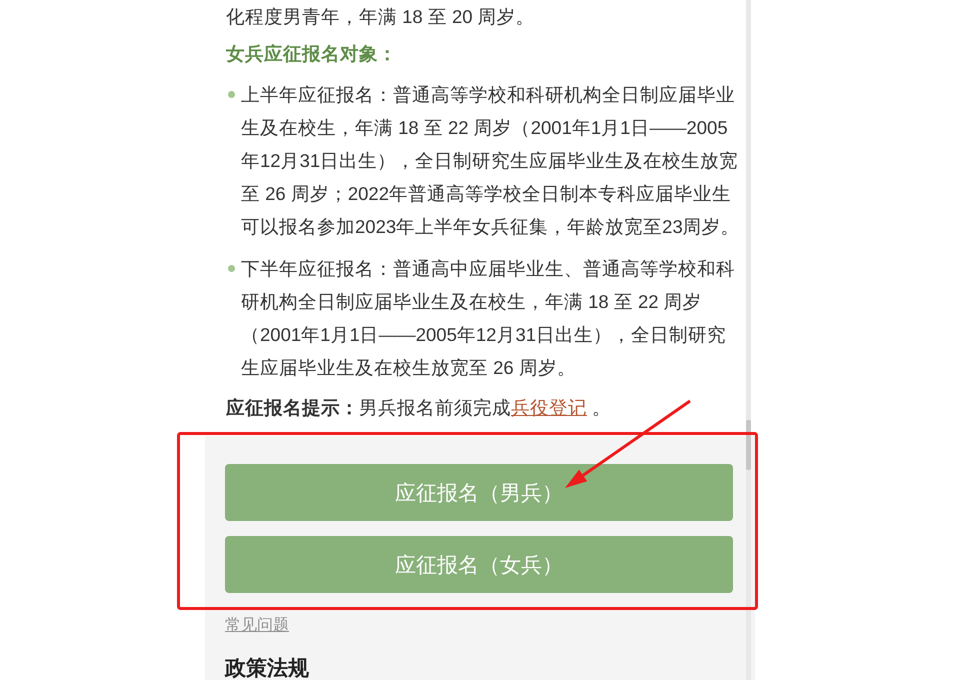 The image size is (960, 680). What do you see at coordinates (479, 492) in the screenshot?
I see `enlist-button: 应征报名（男兵）` at bounding box center [479, 492].